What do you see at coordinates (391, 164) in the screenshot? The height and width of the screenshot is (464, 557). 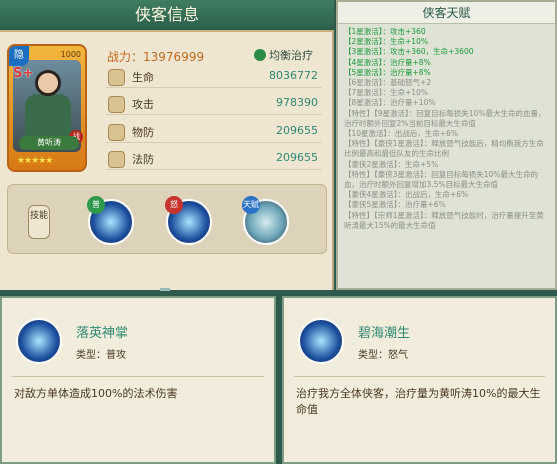 I see `talent-item: 【豪侠2星激活】：生命+5%` at bounding box center [391, 164].